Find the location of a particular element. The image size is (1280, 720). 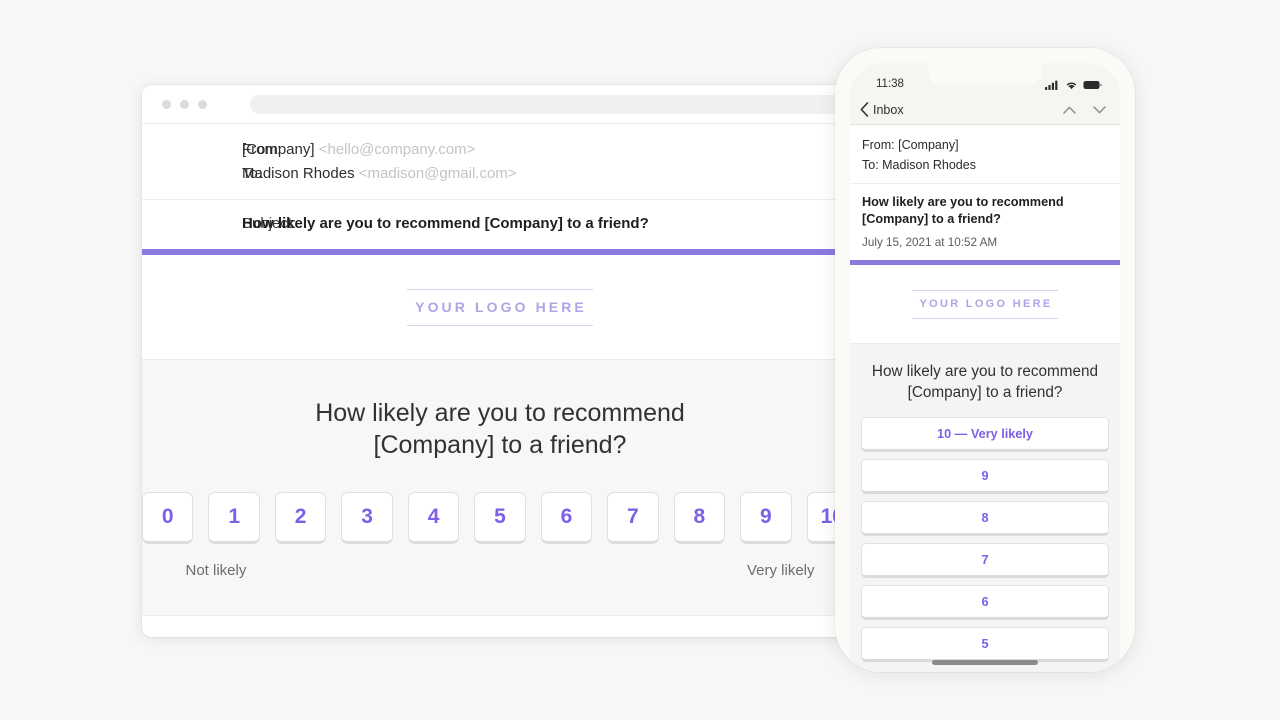

phone-nps-score-button: 9 is located at coordinates (985, 476).